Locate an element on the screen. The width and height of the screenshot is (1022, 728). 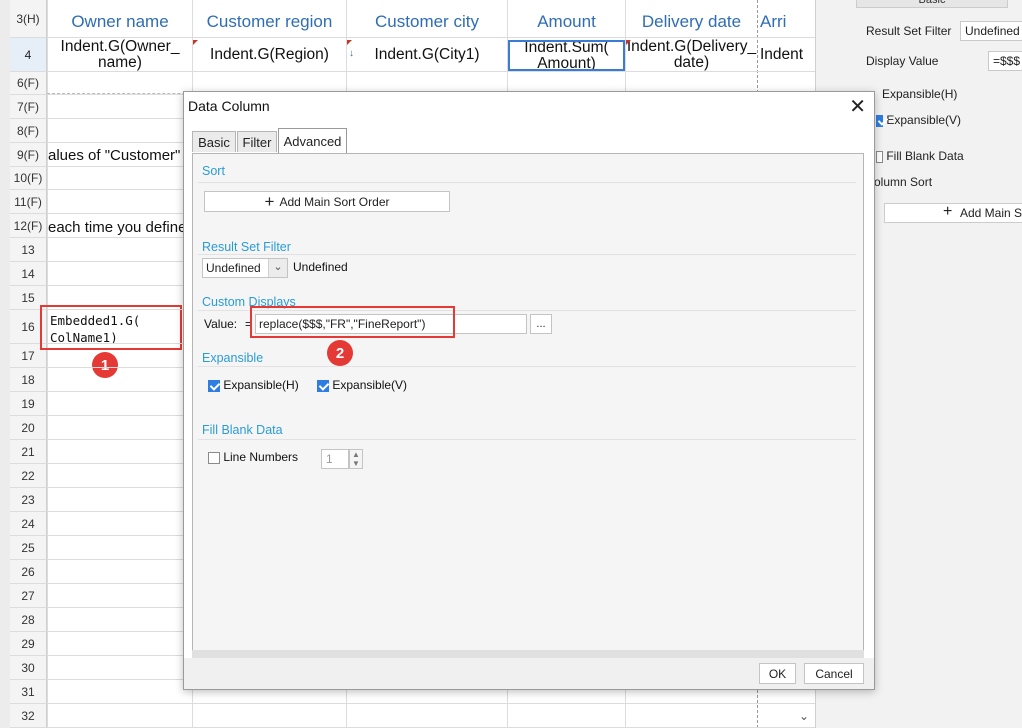
dialog-title: Data Column is located at coordinates (229, 106).